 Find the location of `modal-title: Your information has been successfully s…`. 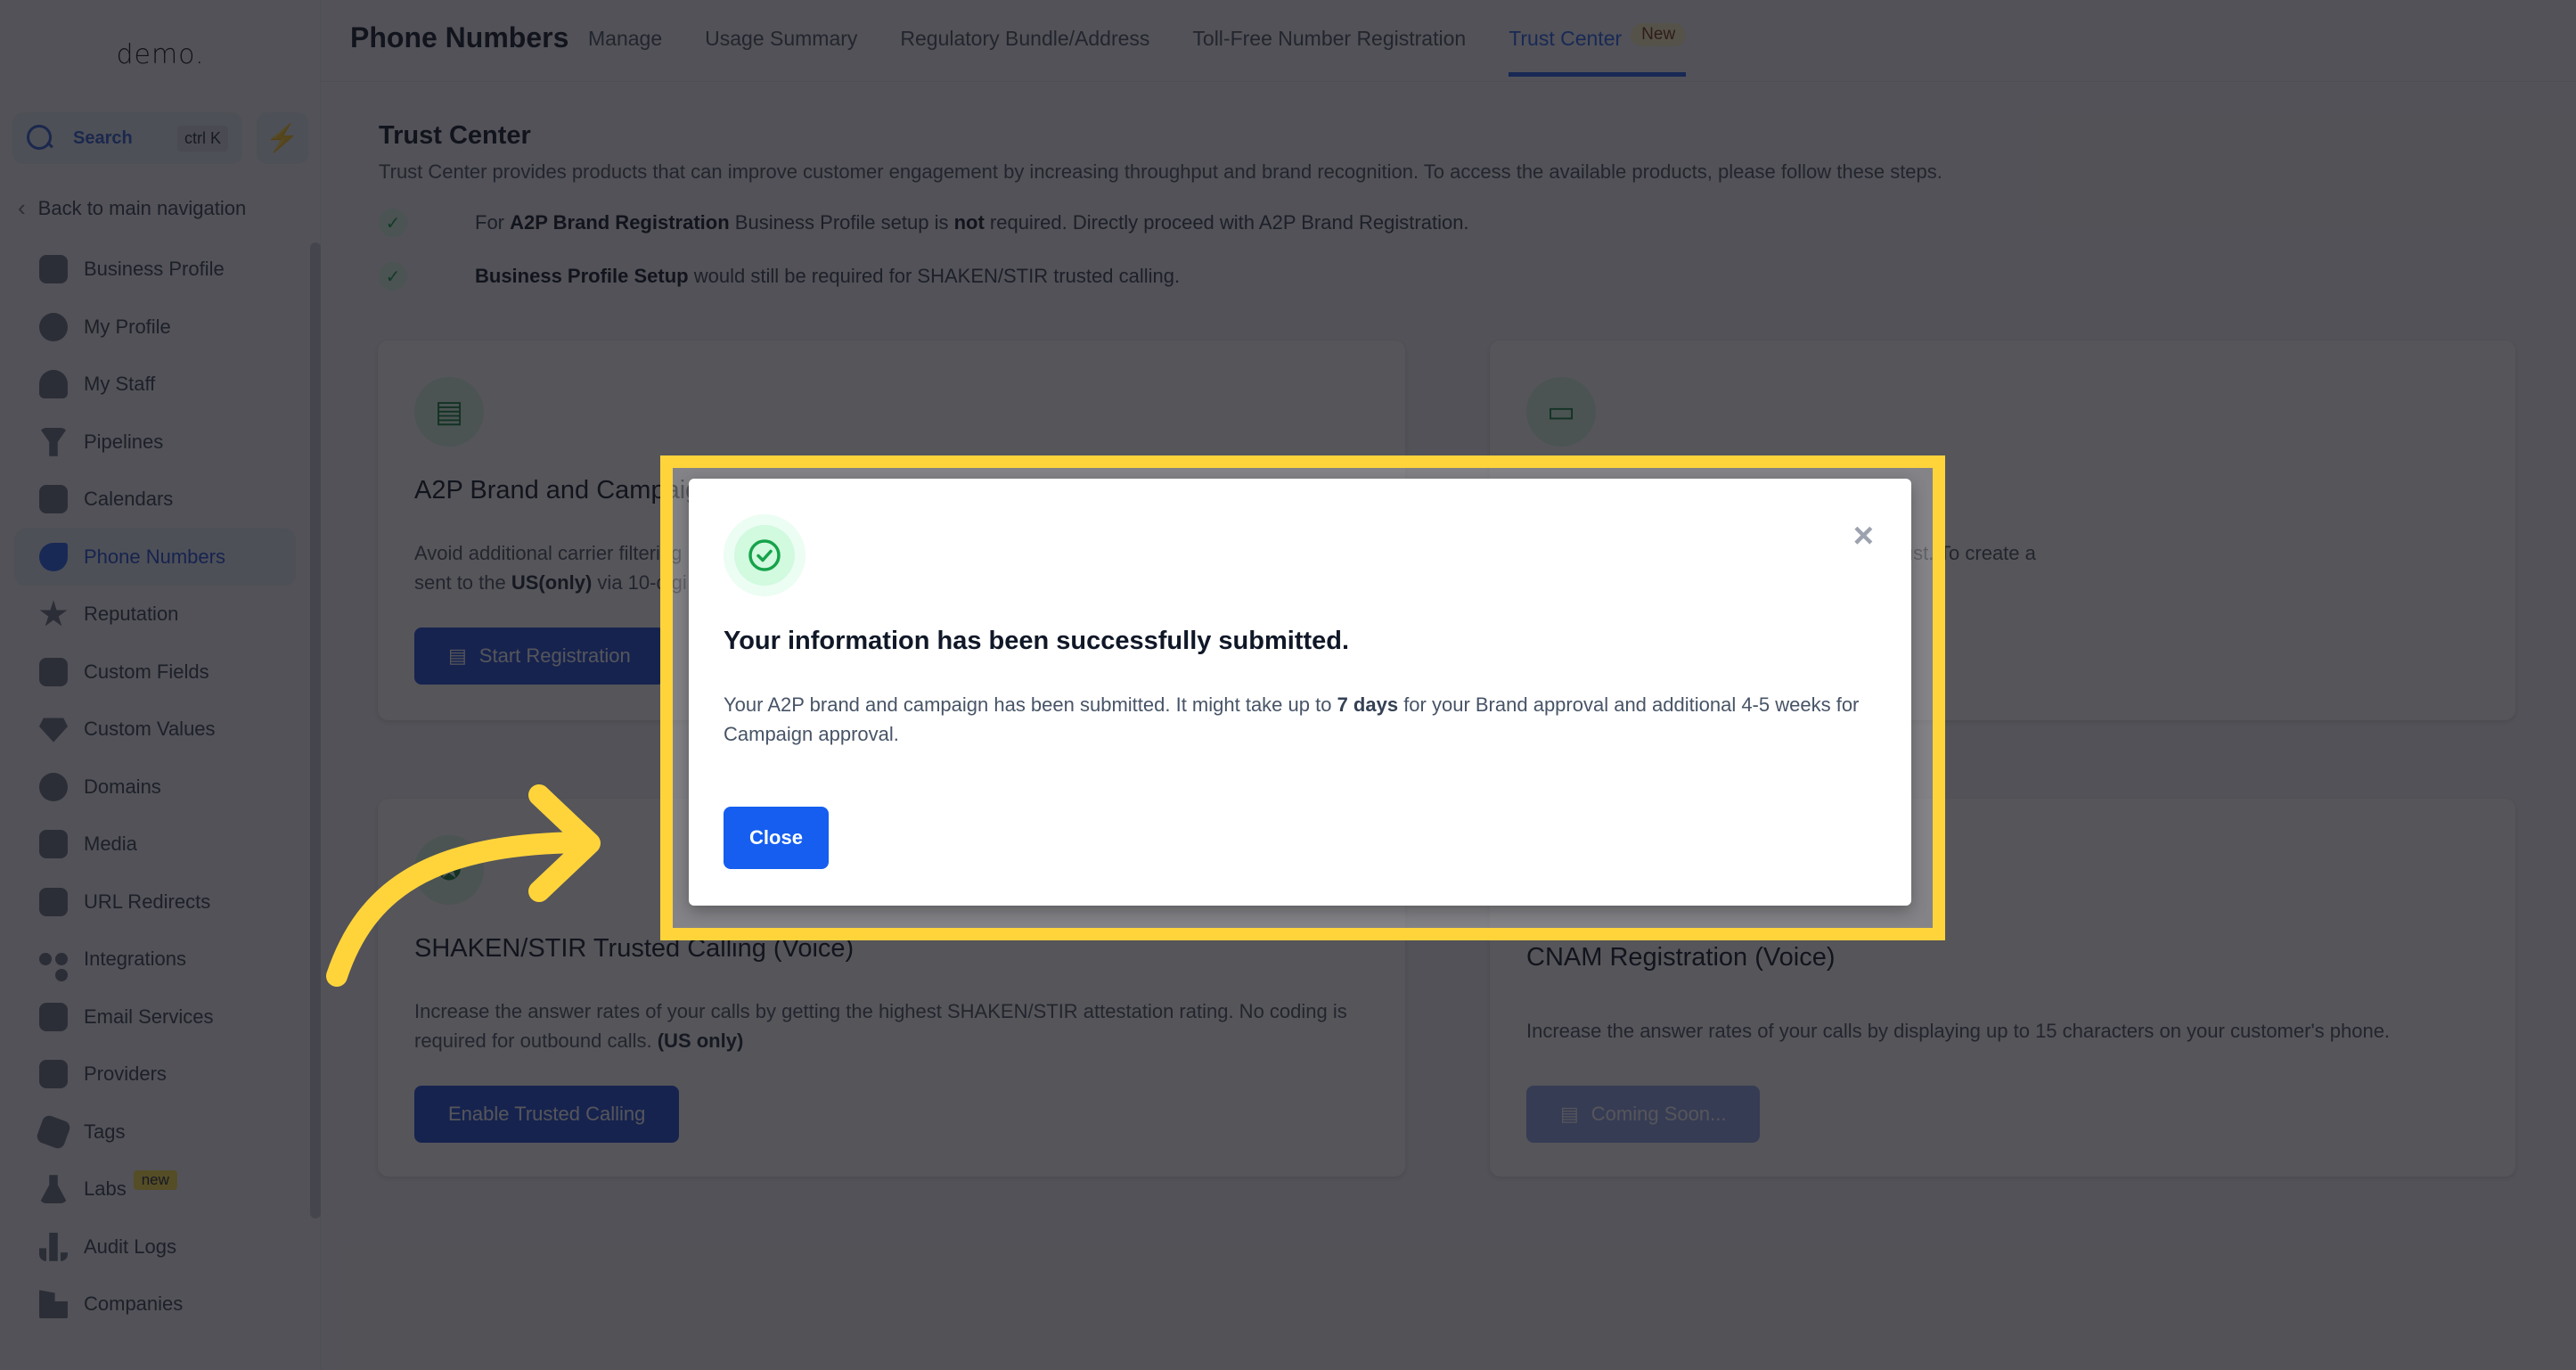

modal-title: Your information has been successfully s… is located at coordinates (1037, 641).